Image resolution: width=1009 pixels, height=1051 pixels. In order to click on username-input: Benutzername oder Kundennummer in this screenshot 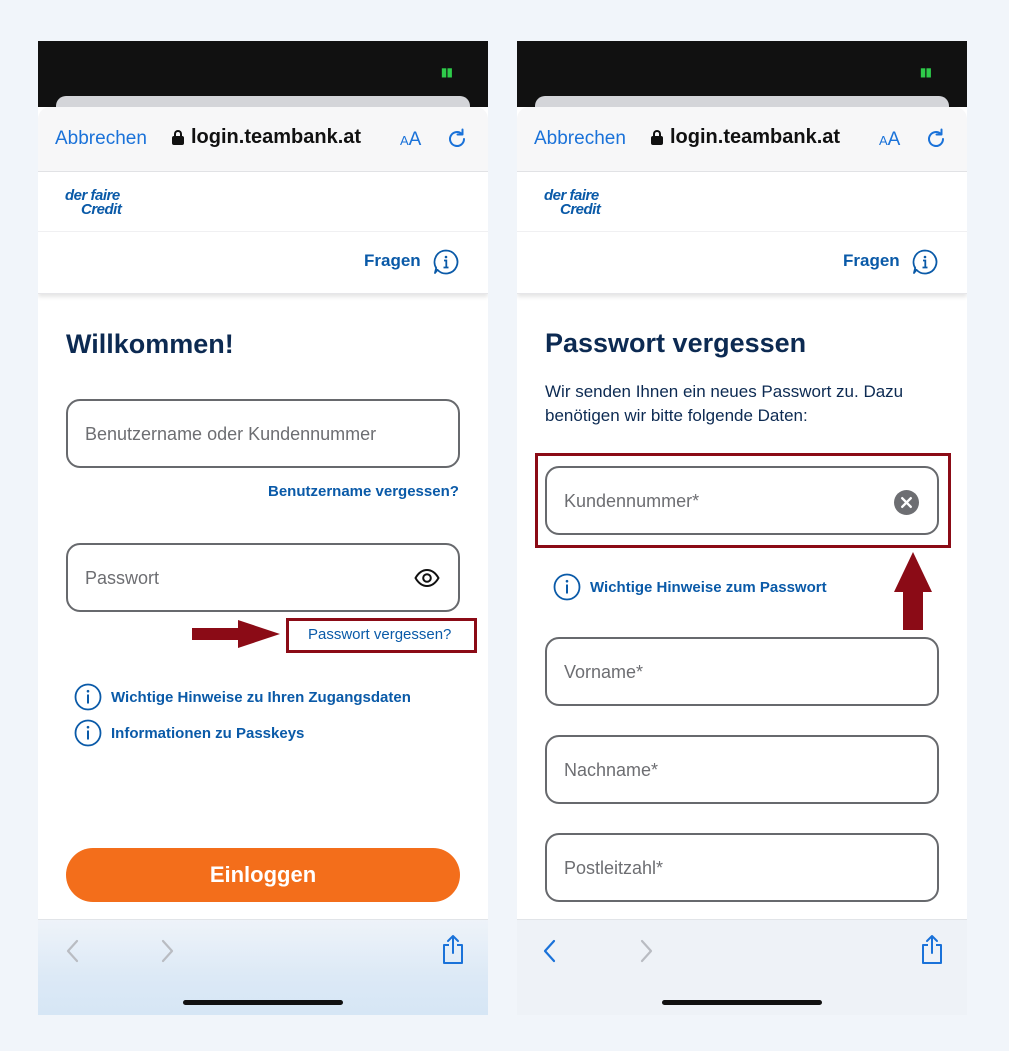, I will do `click(263, 433)`.